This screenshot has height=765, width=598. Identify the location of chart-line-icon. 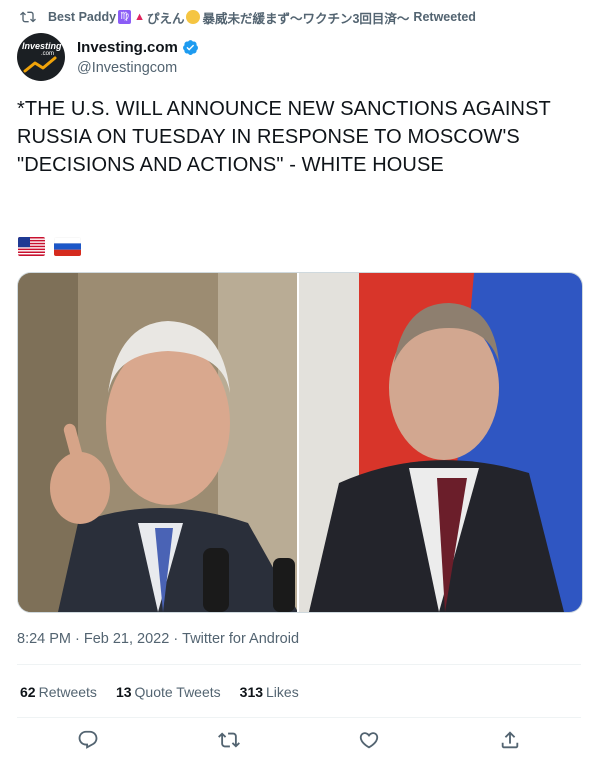
(40, 64).